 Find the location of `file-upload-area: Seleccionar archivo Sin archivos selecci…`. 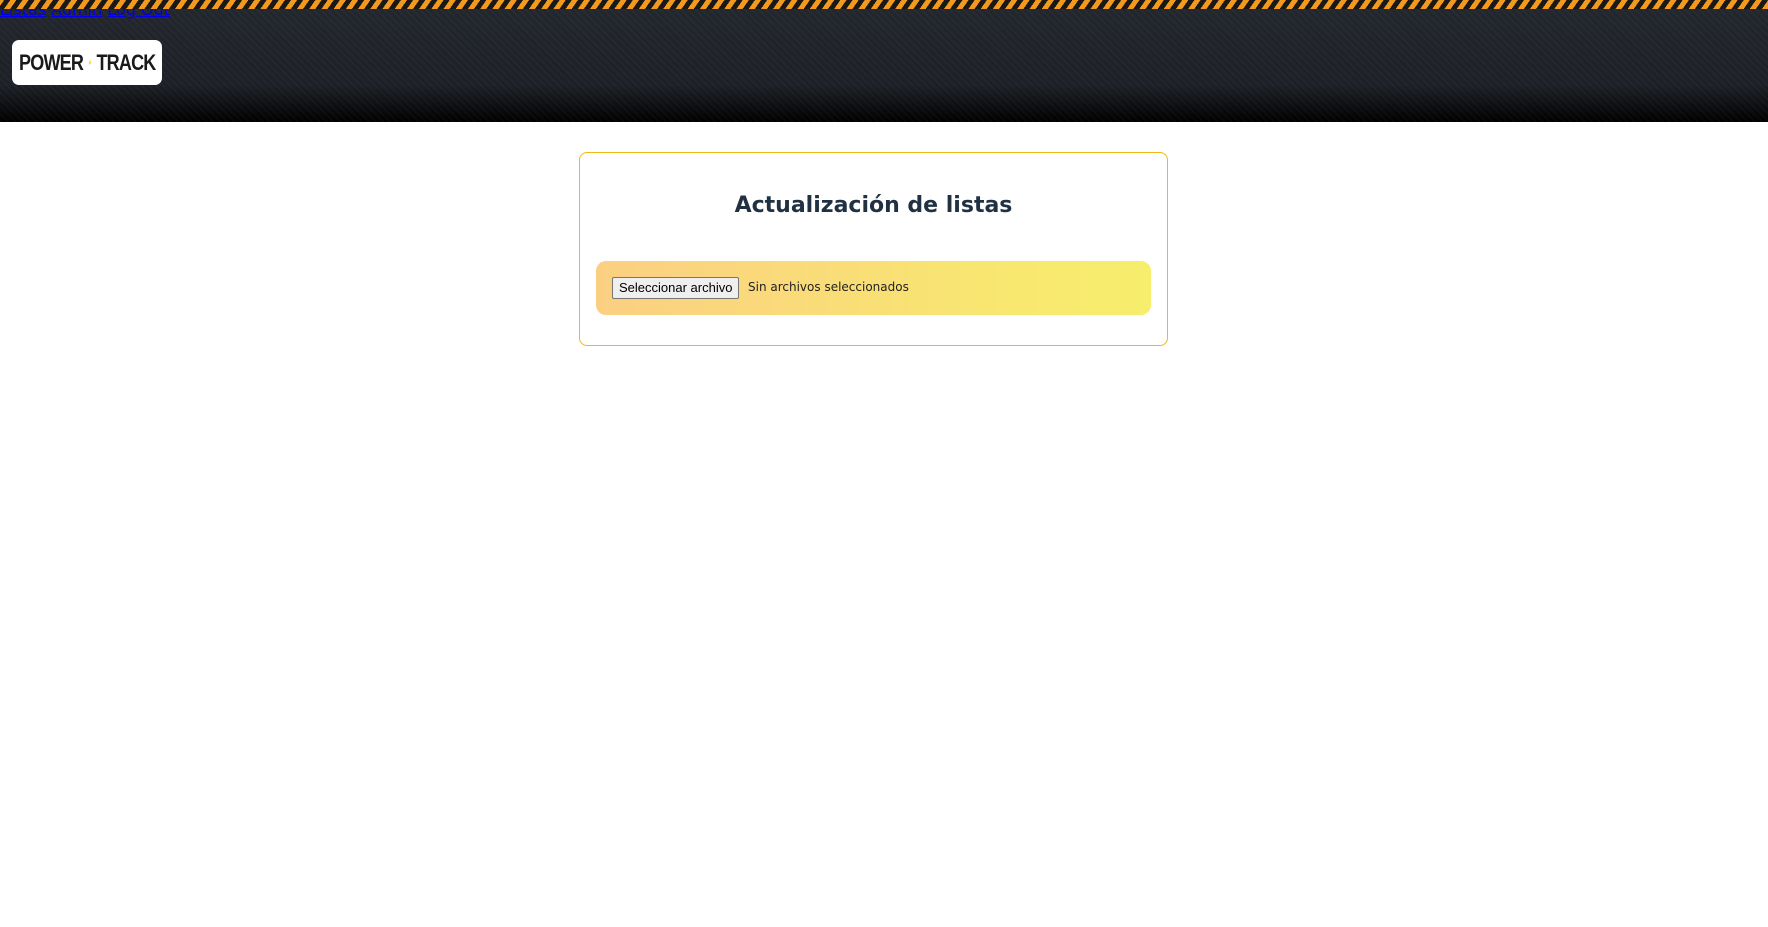

file-upload-area: Seleccionar archivo Sin archivos selecci… is located at coordinates (873, 288).